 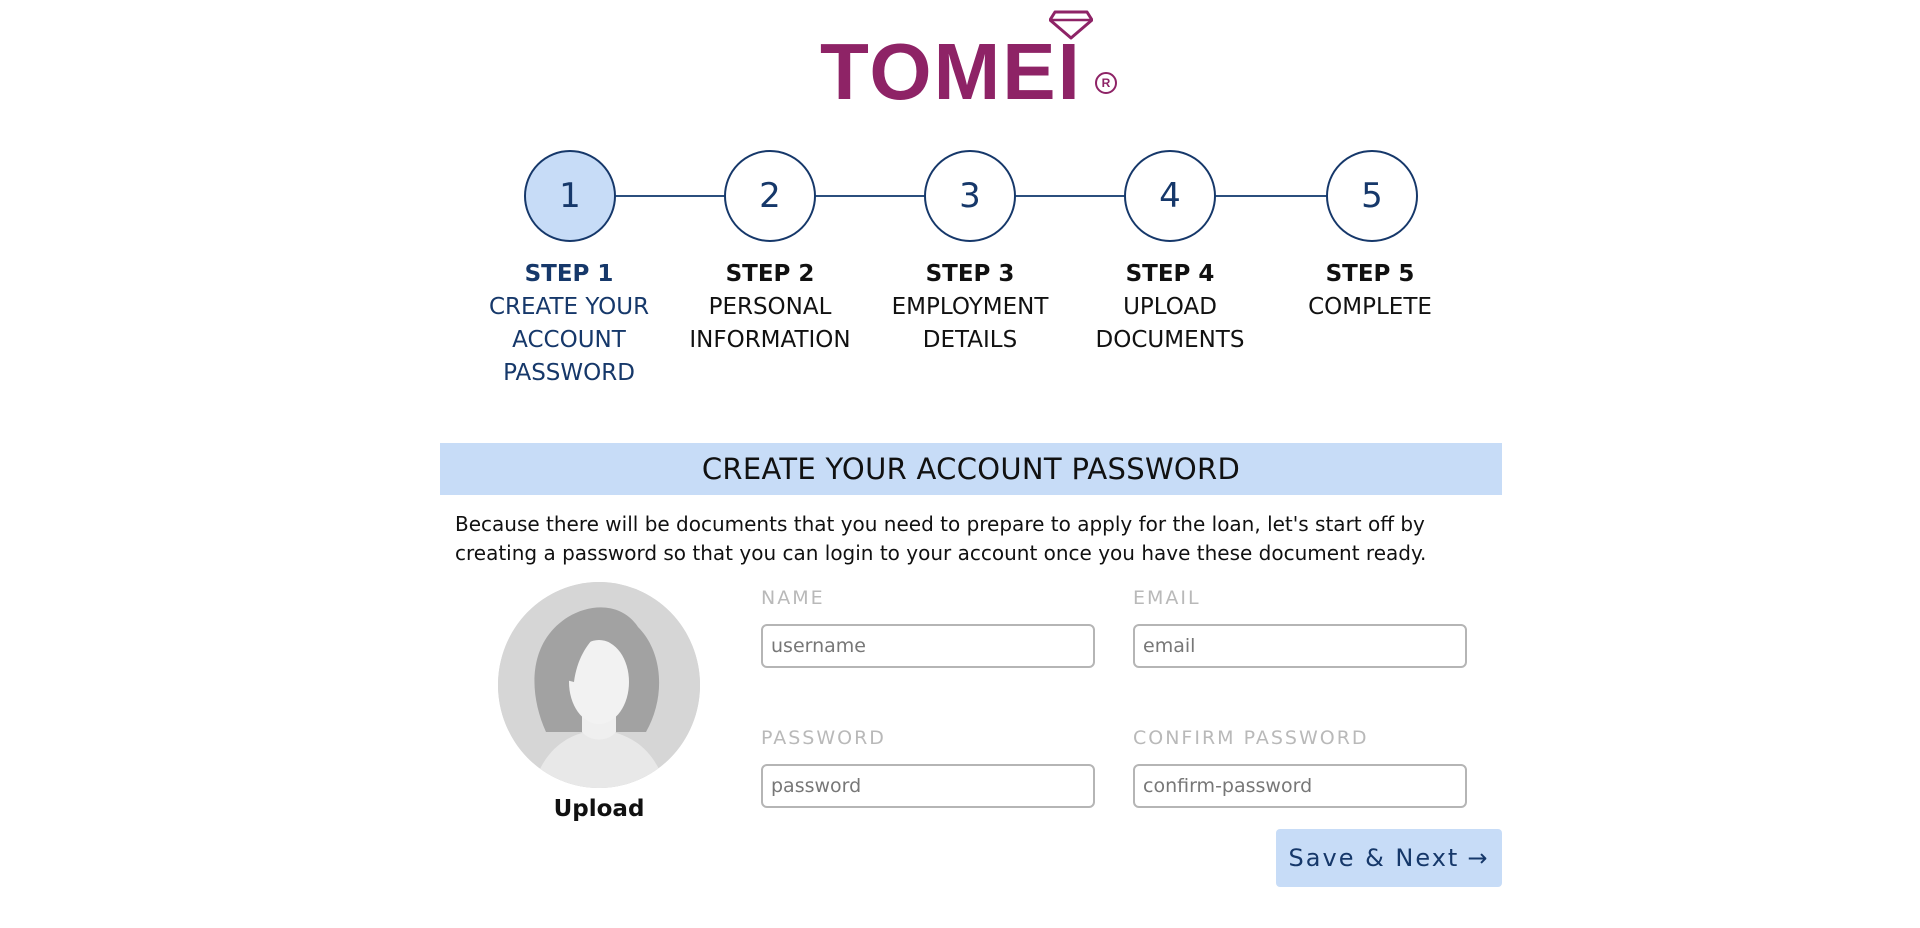 I want to click on brand-name: TOMEI, so click(x=951, y=71).